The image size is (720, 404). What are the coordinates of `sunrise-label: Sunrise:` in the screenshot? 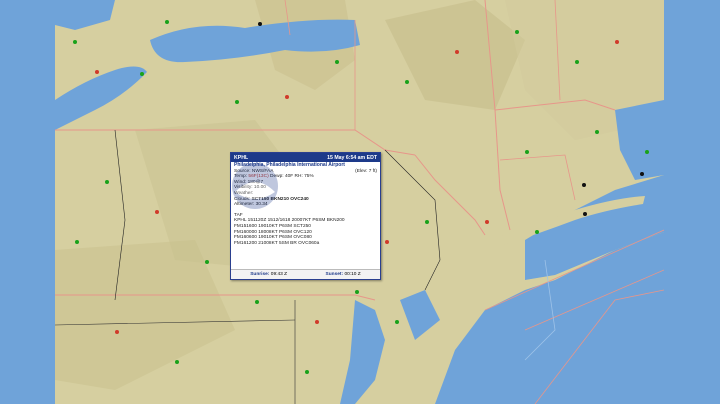 It's located at (260, 274).